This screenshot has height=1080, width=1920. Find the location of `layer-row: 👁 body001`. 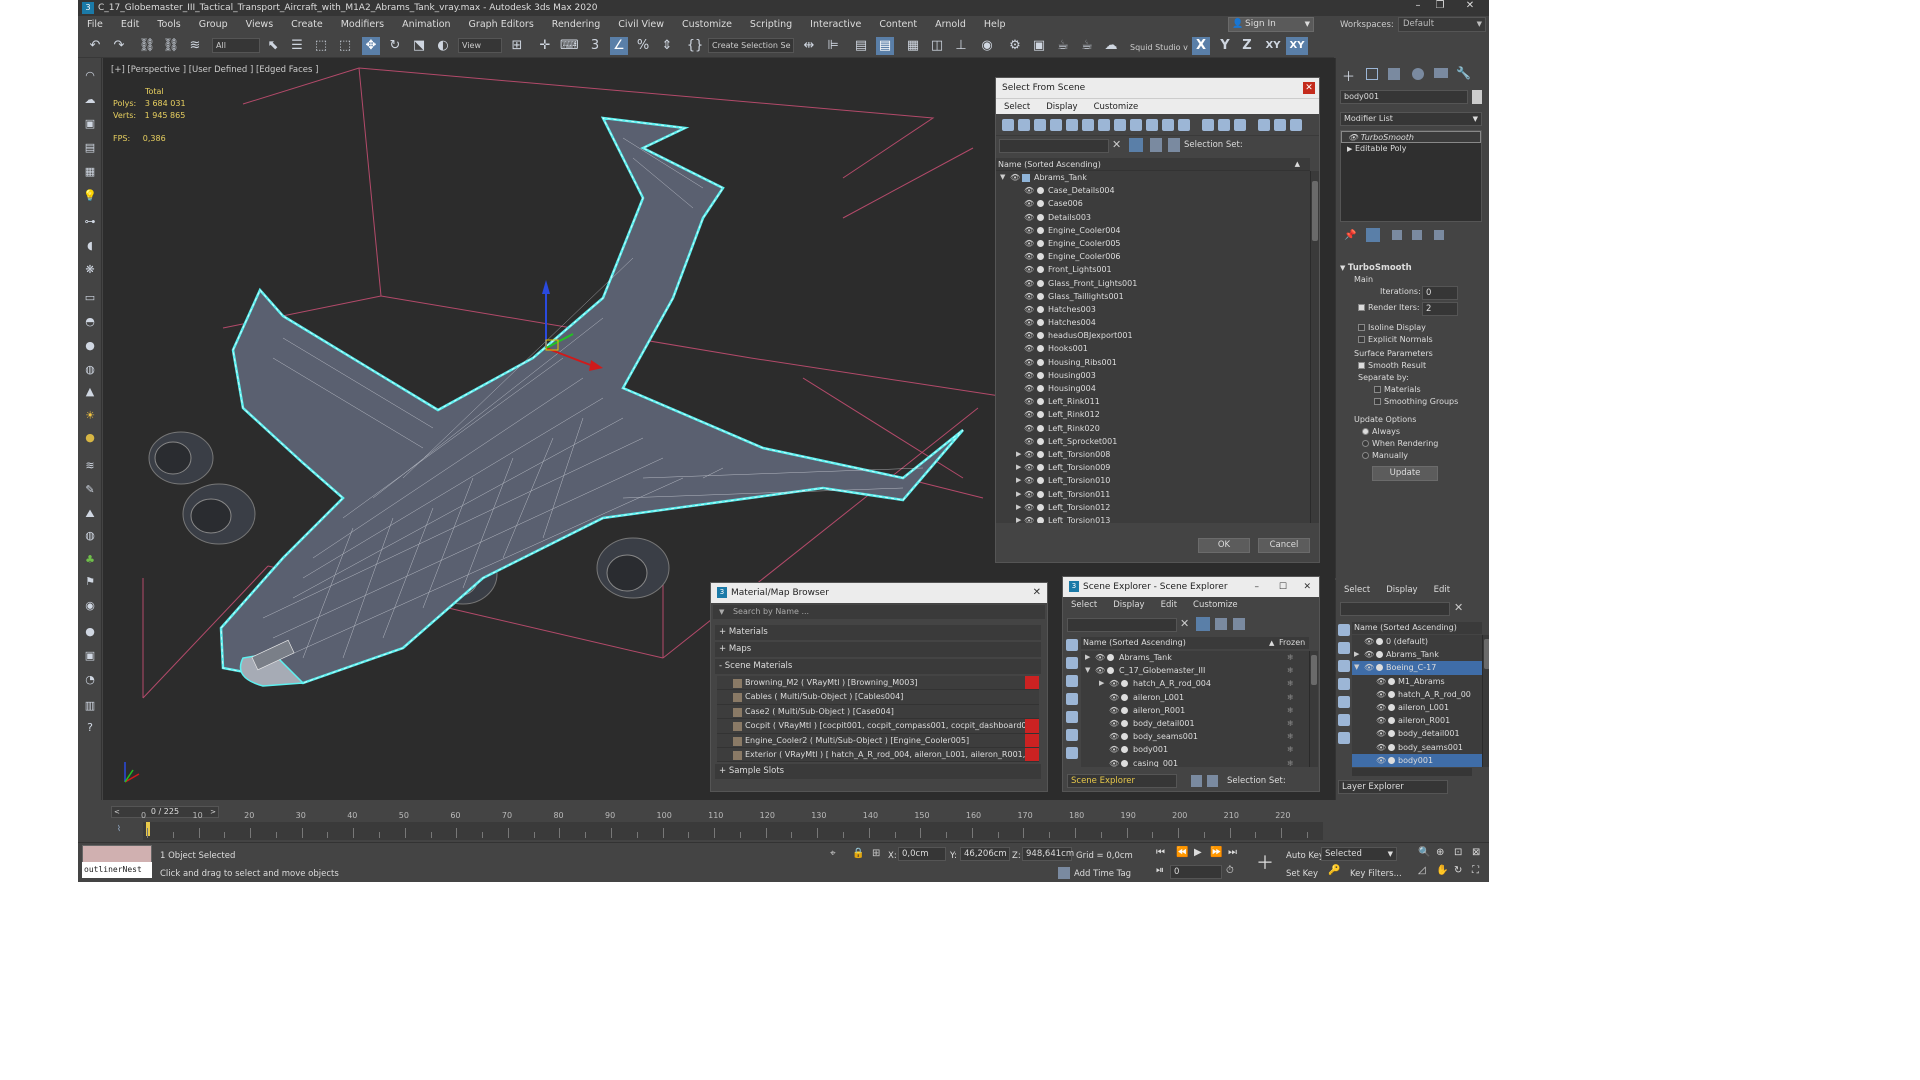

layer-row: 👁 body001 is located at coordinates (1417, 760).